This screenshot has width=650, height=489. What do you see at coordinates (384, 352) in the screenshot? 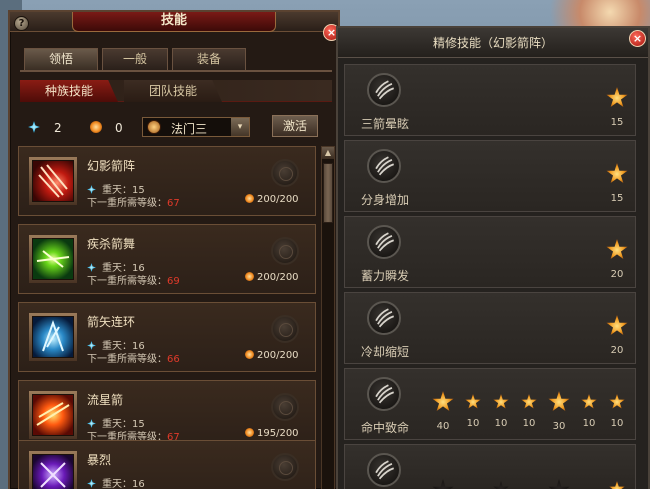
I see `refine-name: 冷却缩短` at bounding box center [384, 352].